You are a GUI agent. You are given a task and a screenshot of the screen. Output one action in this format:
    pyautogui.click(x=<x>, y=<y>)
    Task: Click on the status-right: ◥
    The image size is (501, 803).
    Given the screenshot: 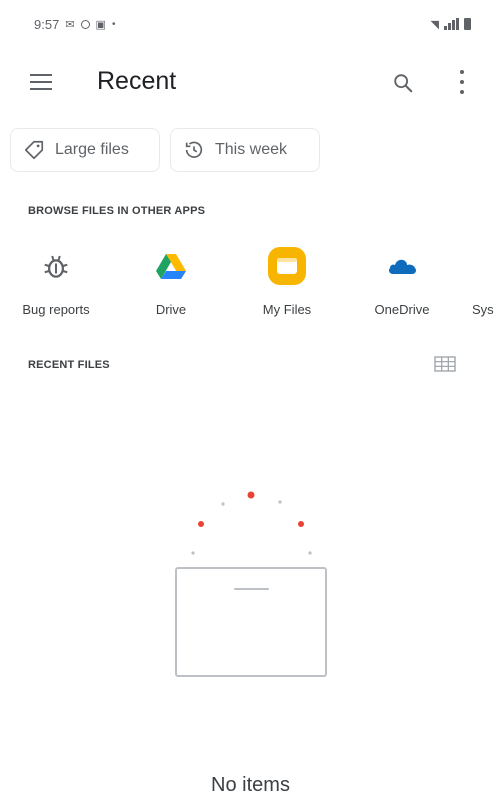 What is the action you would take?
    pyautogui.click(x=451, y=24)
    